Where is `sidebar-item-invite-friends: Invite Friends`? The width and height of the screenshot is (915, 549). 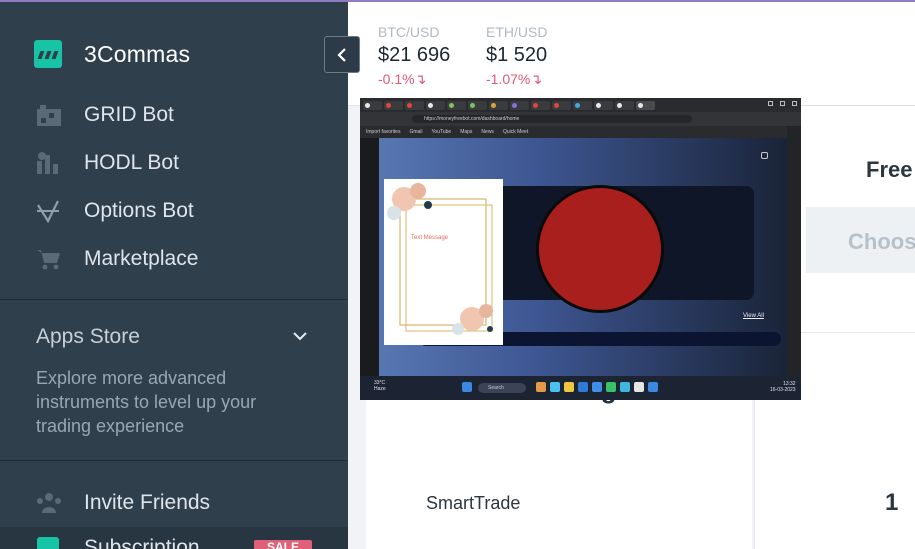
sidebar-item-invite-friends: Invite Friends is located at coordinates (174, 503).